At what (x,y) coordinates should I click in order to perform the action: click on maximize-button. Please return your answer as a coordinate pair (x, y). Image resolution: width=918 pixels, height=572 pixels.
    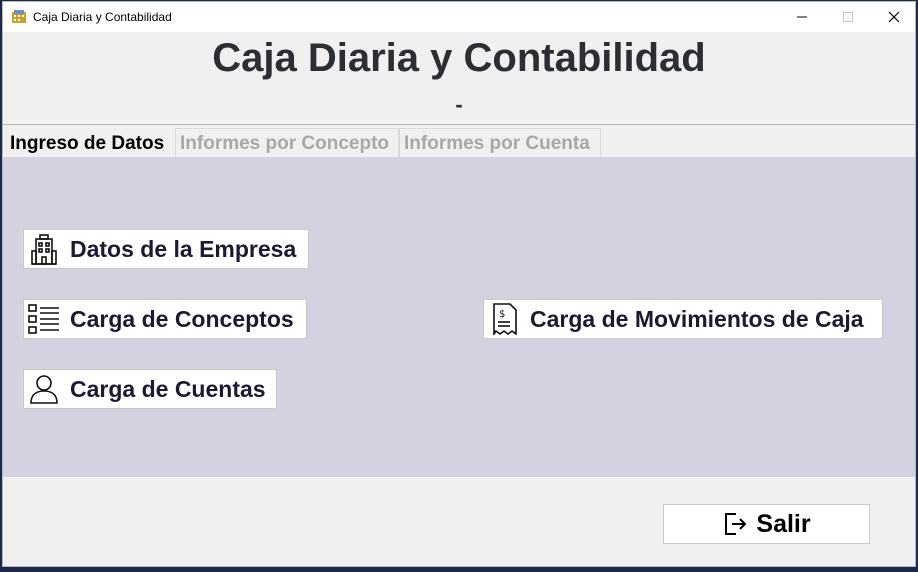
    Looking at the image, I should click on (848, 17).